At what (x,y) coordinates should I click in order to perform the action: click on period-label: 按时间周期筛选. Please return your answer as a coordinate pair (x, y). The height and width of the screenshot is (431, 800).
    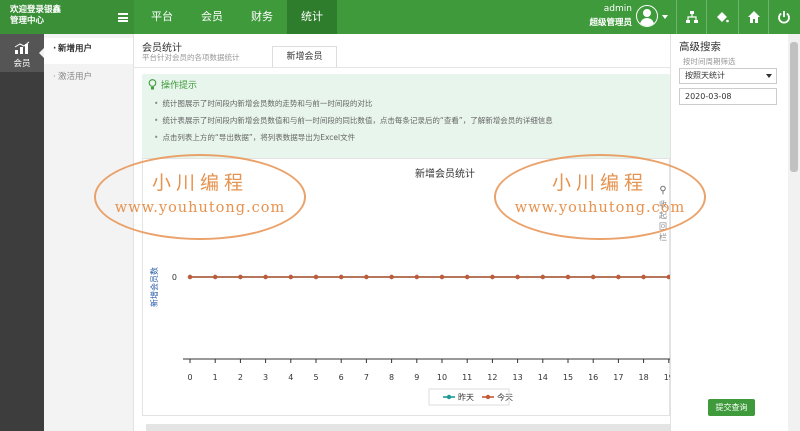
    Looking at the image, I should click on (709, 61).